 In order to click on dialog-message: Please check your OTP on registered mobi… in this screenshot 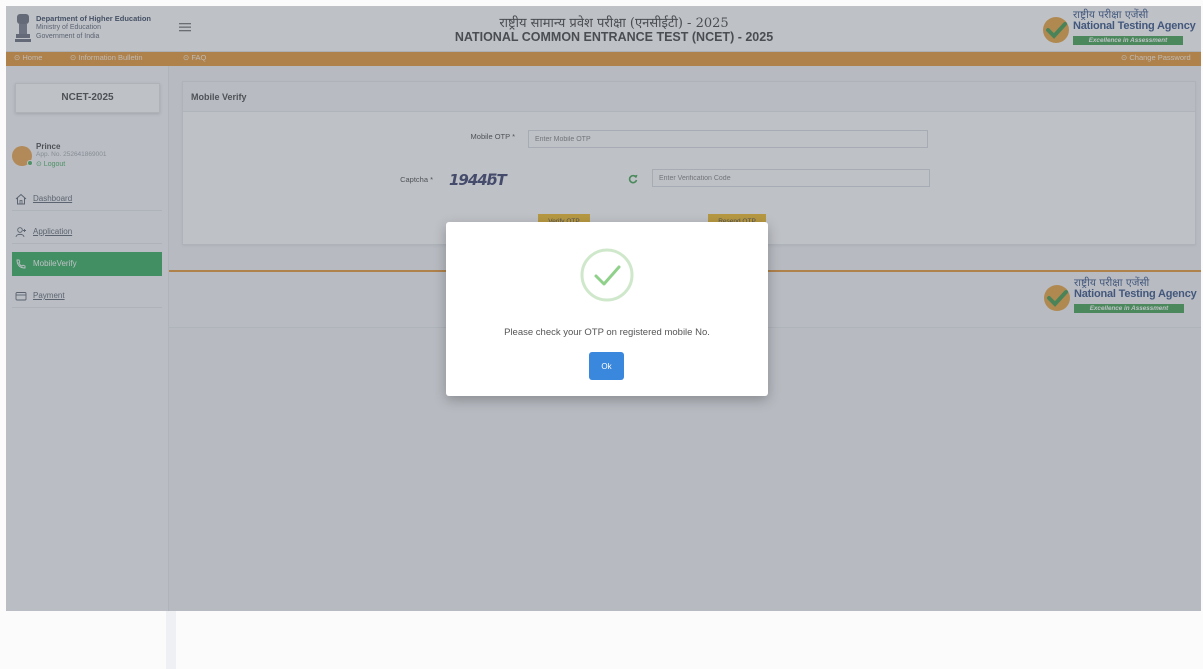, I will do `click(607, 332)`.